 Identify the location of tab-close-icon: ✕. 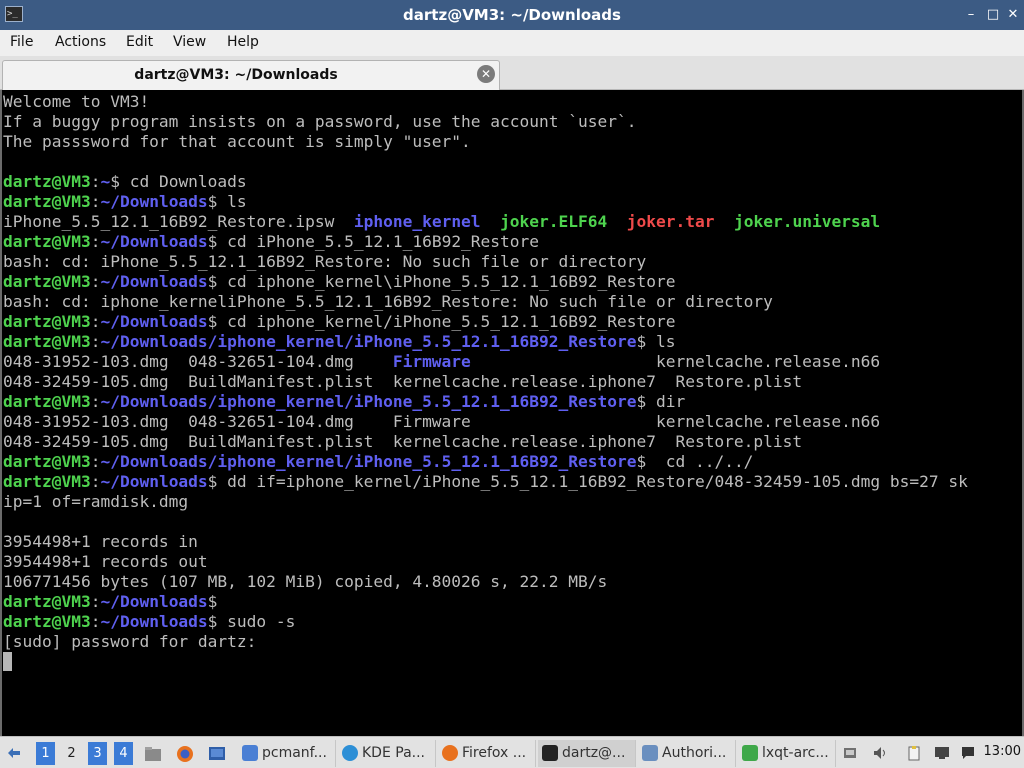
(486, 74).